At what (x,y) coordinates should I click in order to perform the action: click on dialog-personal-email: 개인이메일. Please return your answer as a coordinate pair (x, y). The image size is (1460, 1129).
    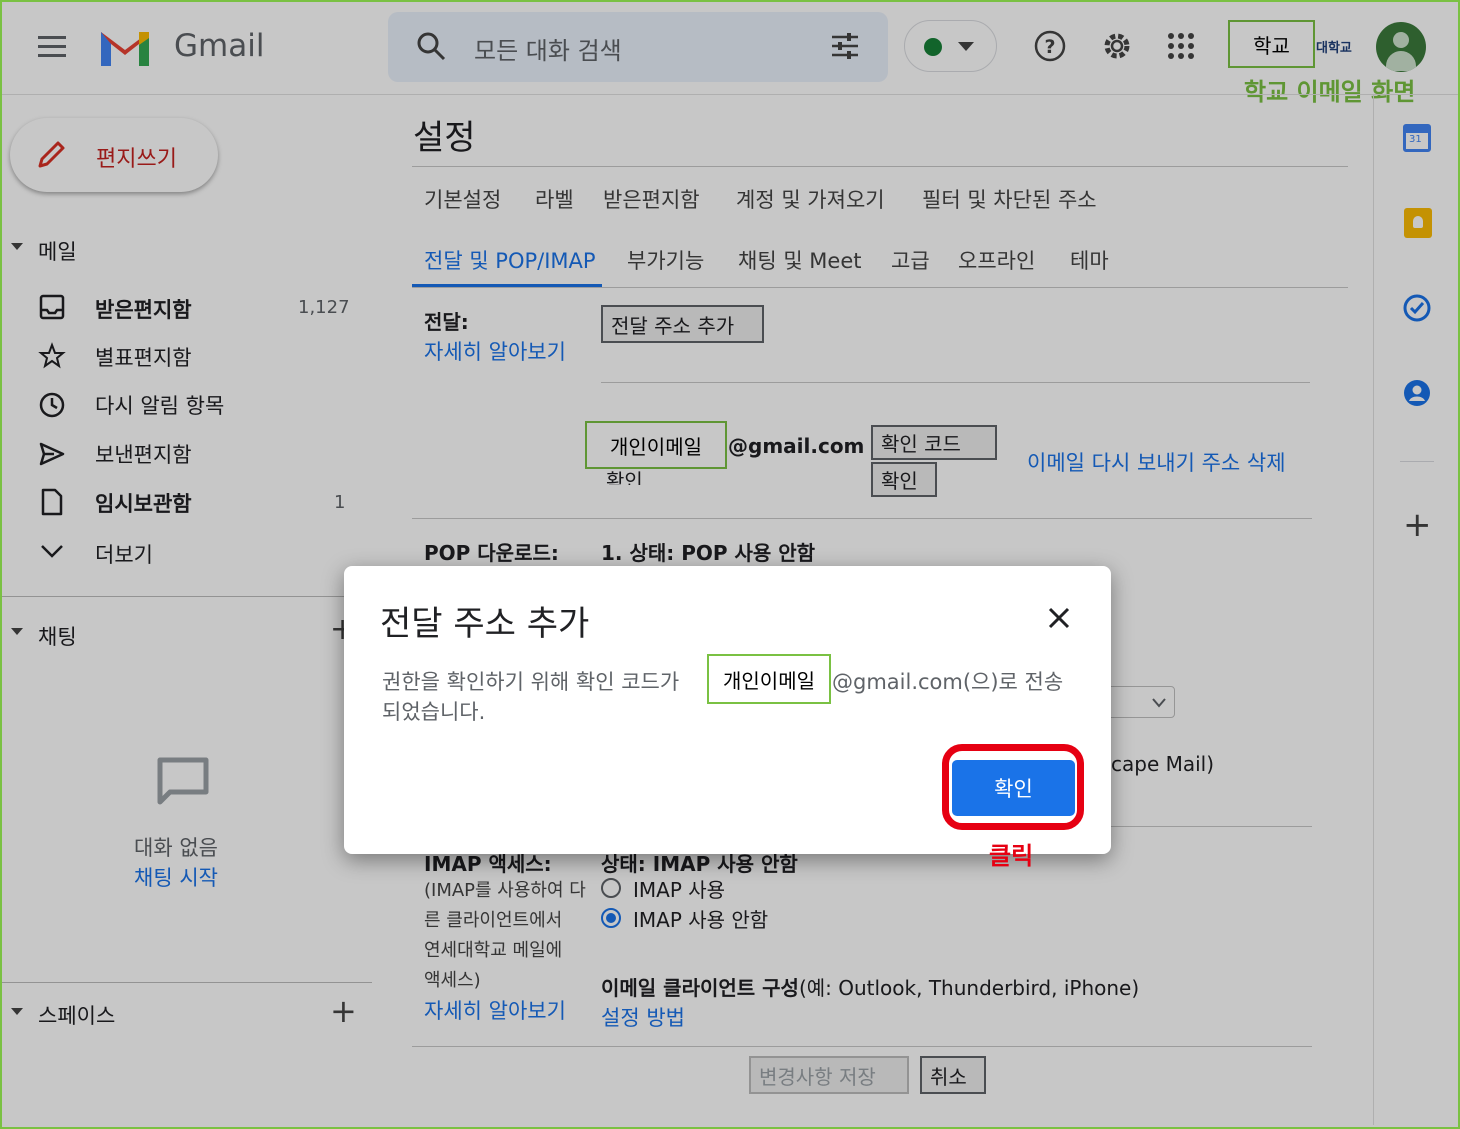
    Looking at the image, I should click on (769, 680).